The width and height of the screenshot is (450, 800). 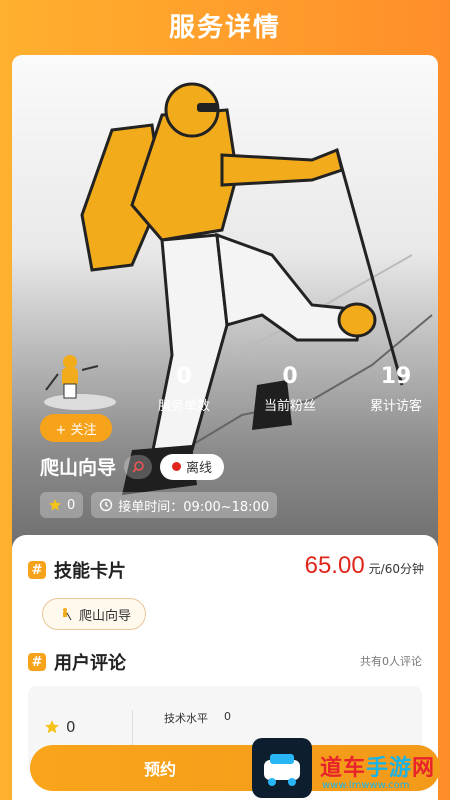 I want to click on status-badge: 离线, so click(x=192, y=466).